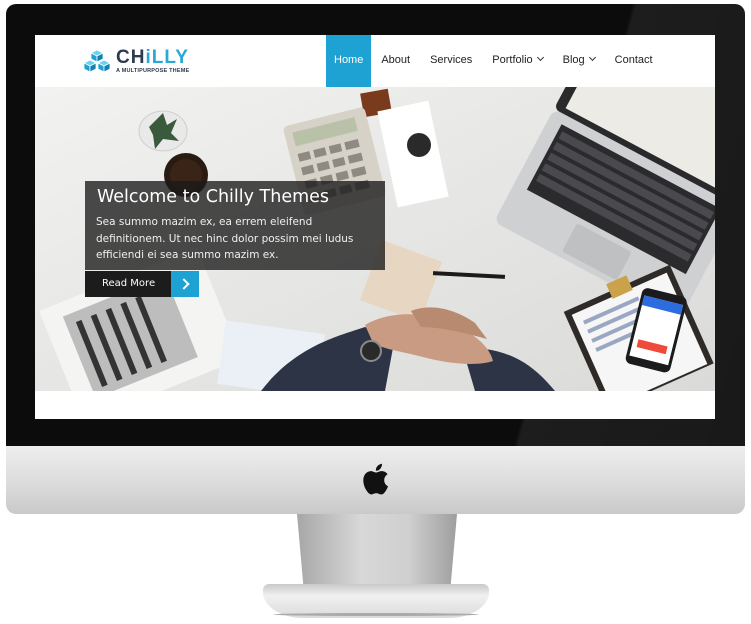 The image size is (751, 624). I want to click on brand-name: CHiLLY, so click(152, 57).